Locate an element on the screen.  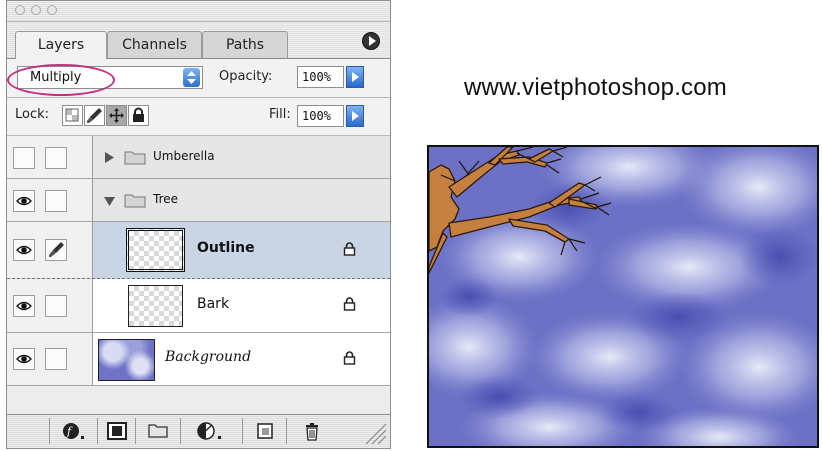
lock-image-pixels-button is located at coordinates (94, 115).